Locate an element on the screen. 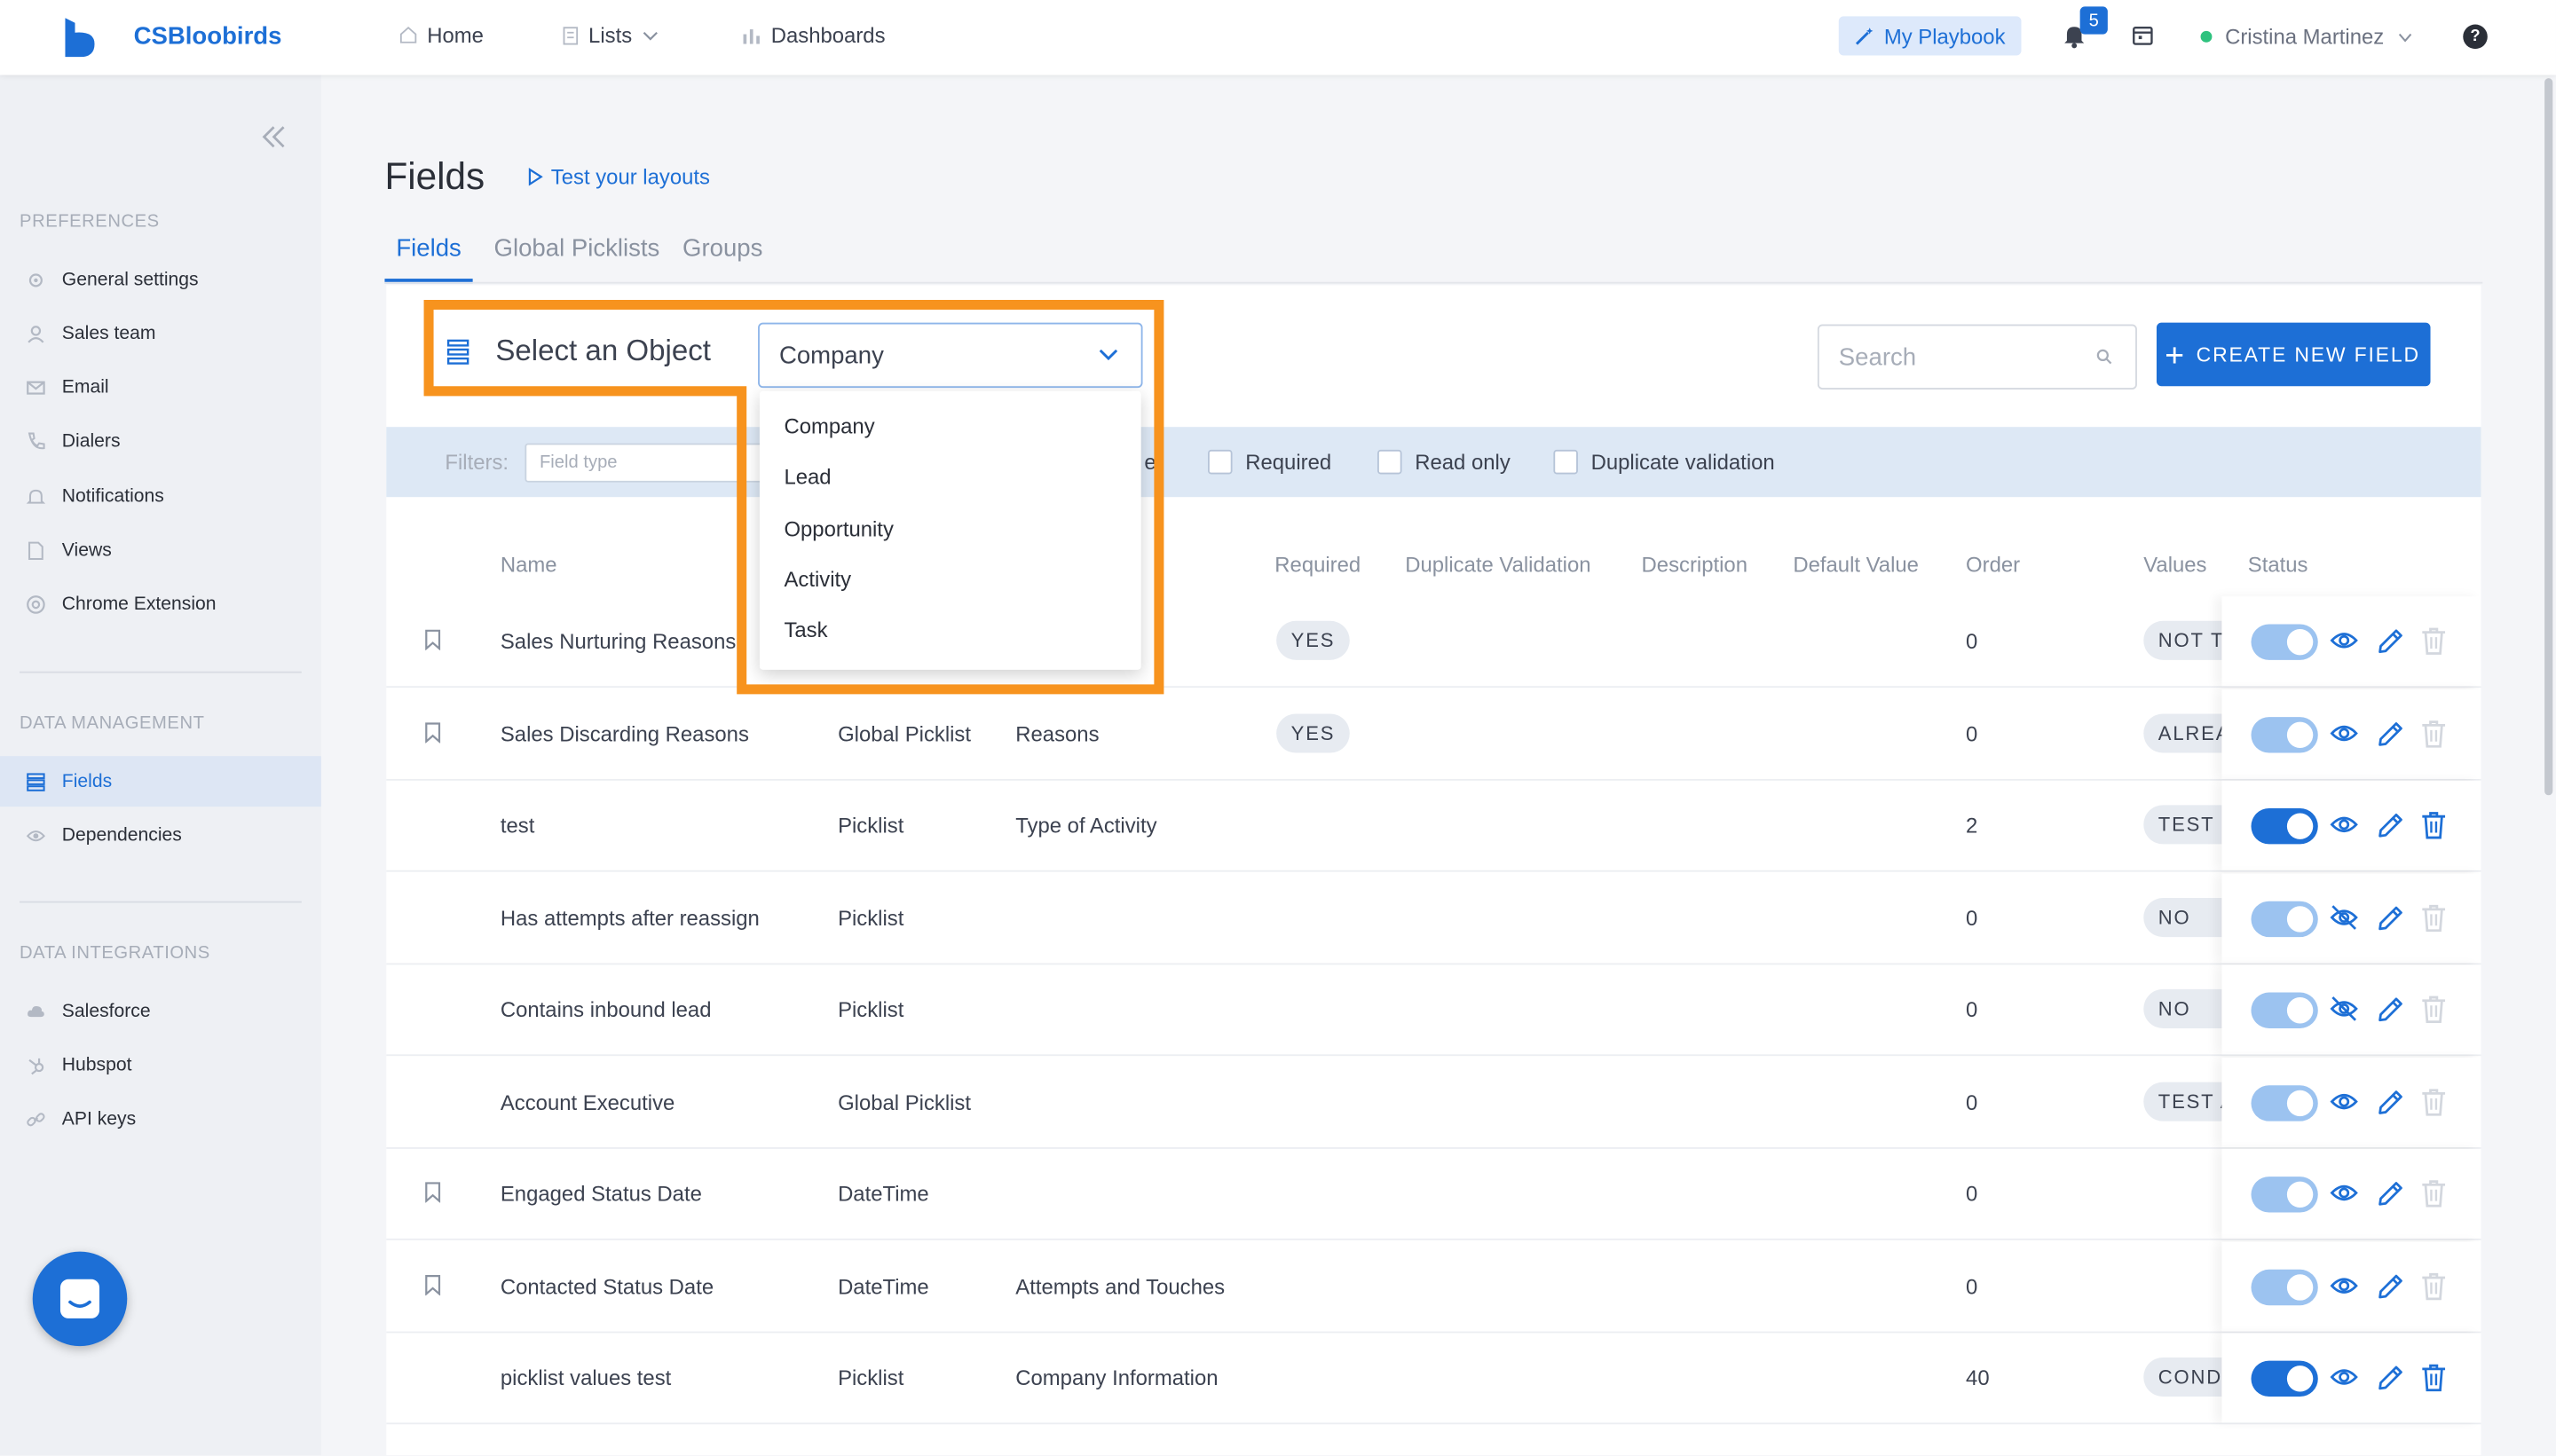 The image size is (2556, 1456). table-row: Contains inbound lead Picklist 0 NO is located at coordinates (1433, 1010).